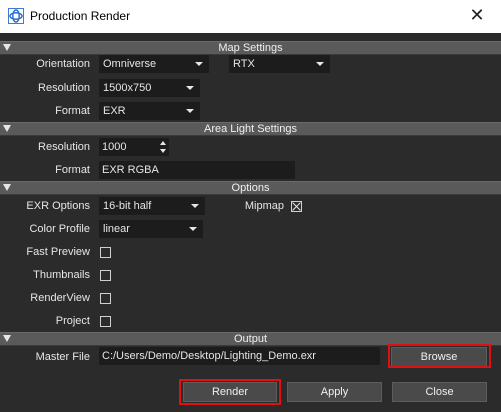 The height and width of the screenshot is (412, 501). What do you see at coordinates (151, 229) in the screenshot?
I see `color-profile-dropdown: linear` at bounding box center [151, 229].